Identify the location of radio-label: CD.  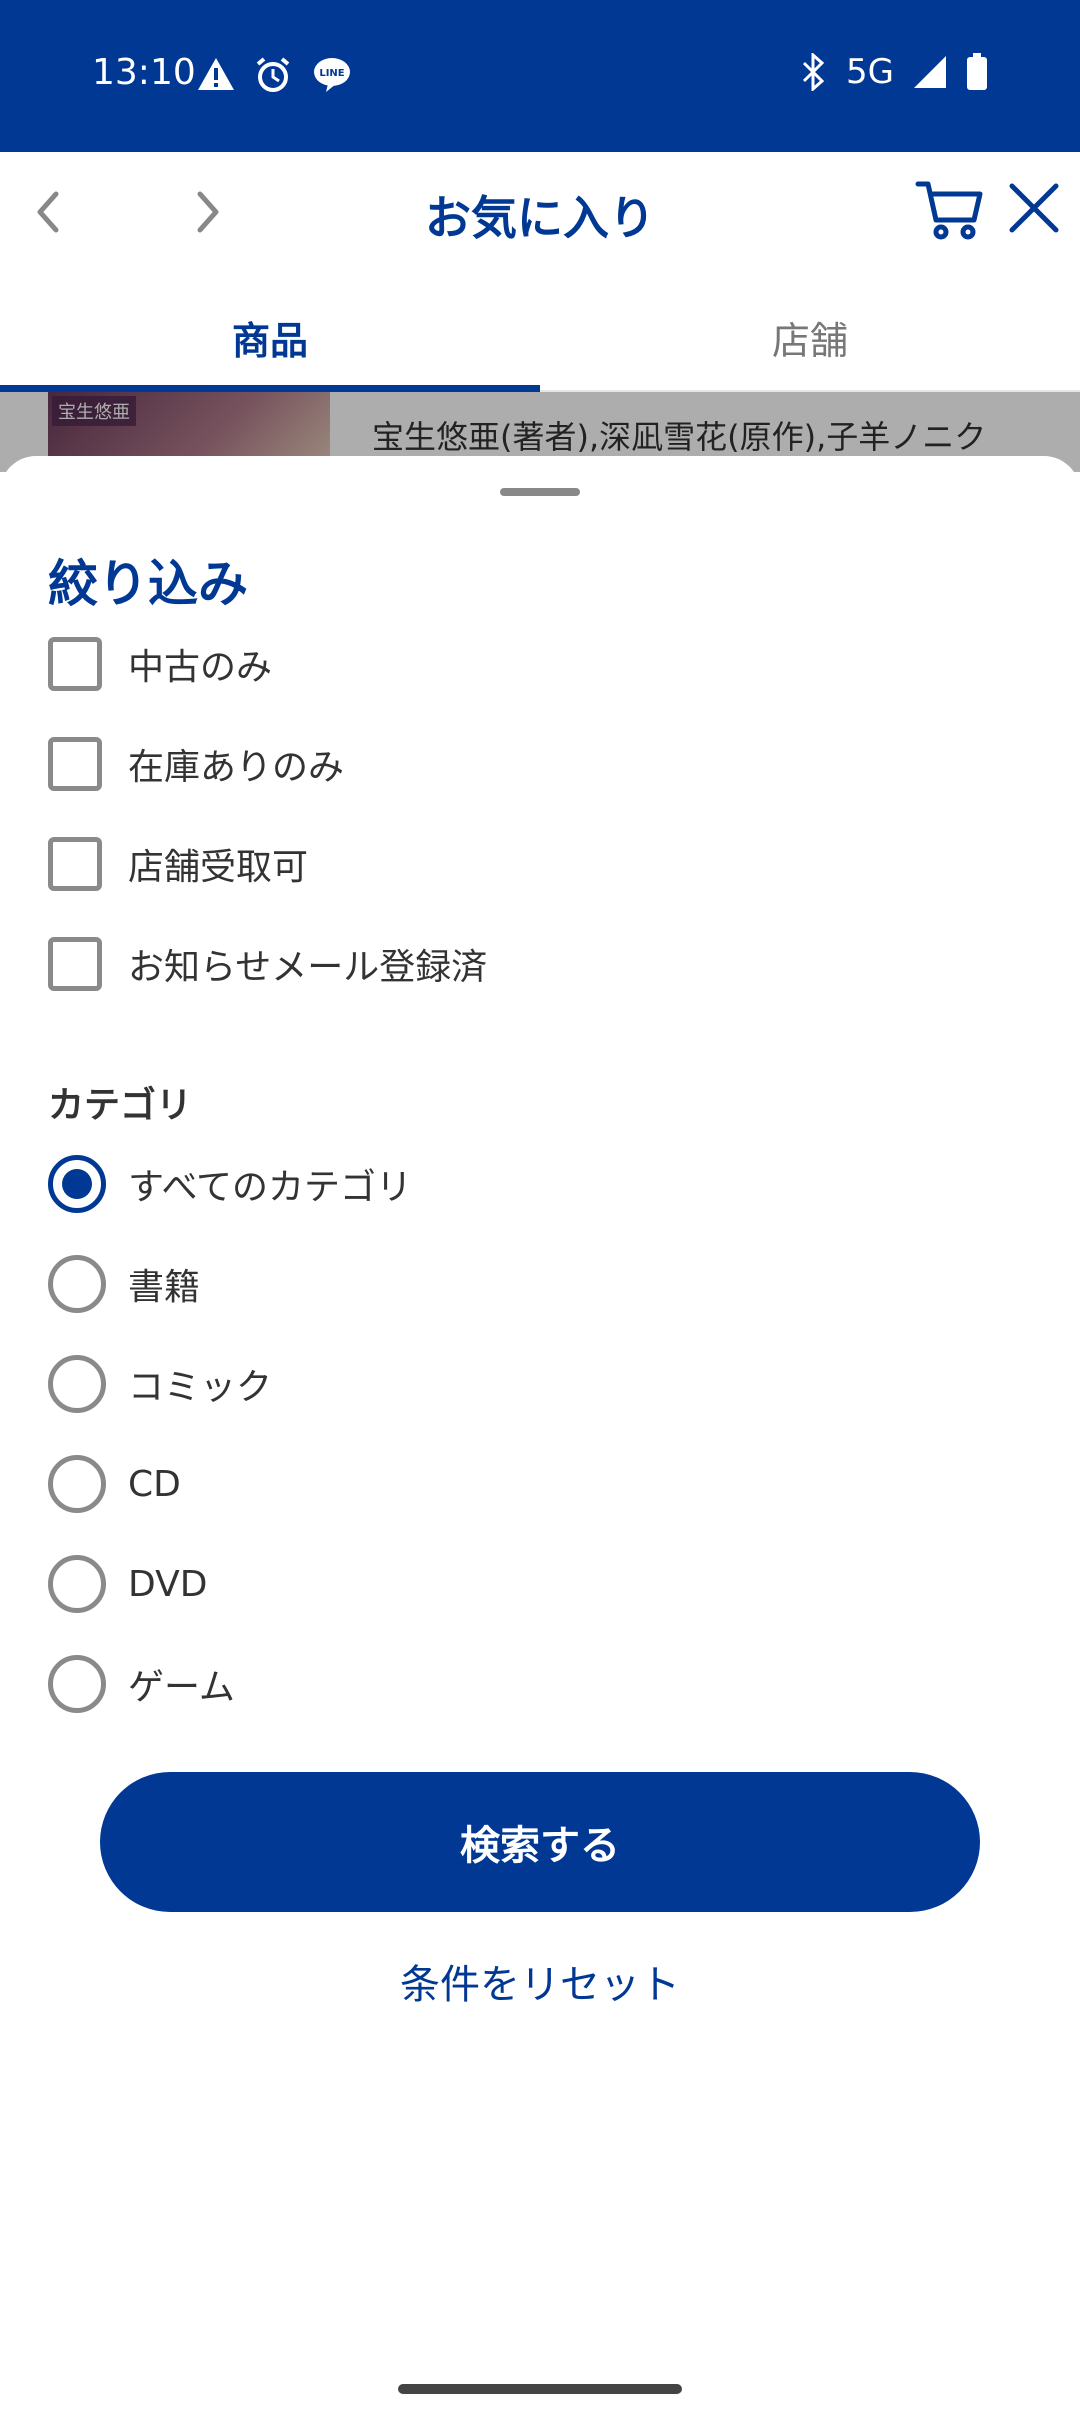
(154, 1484).